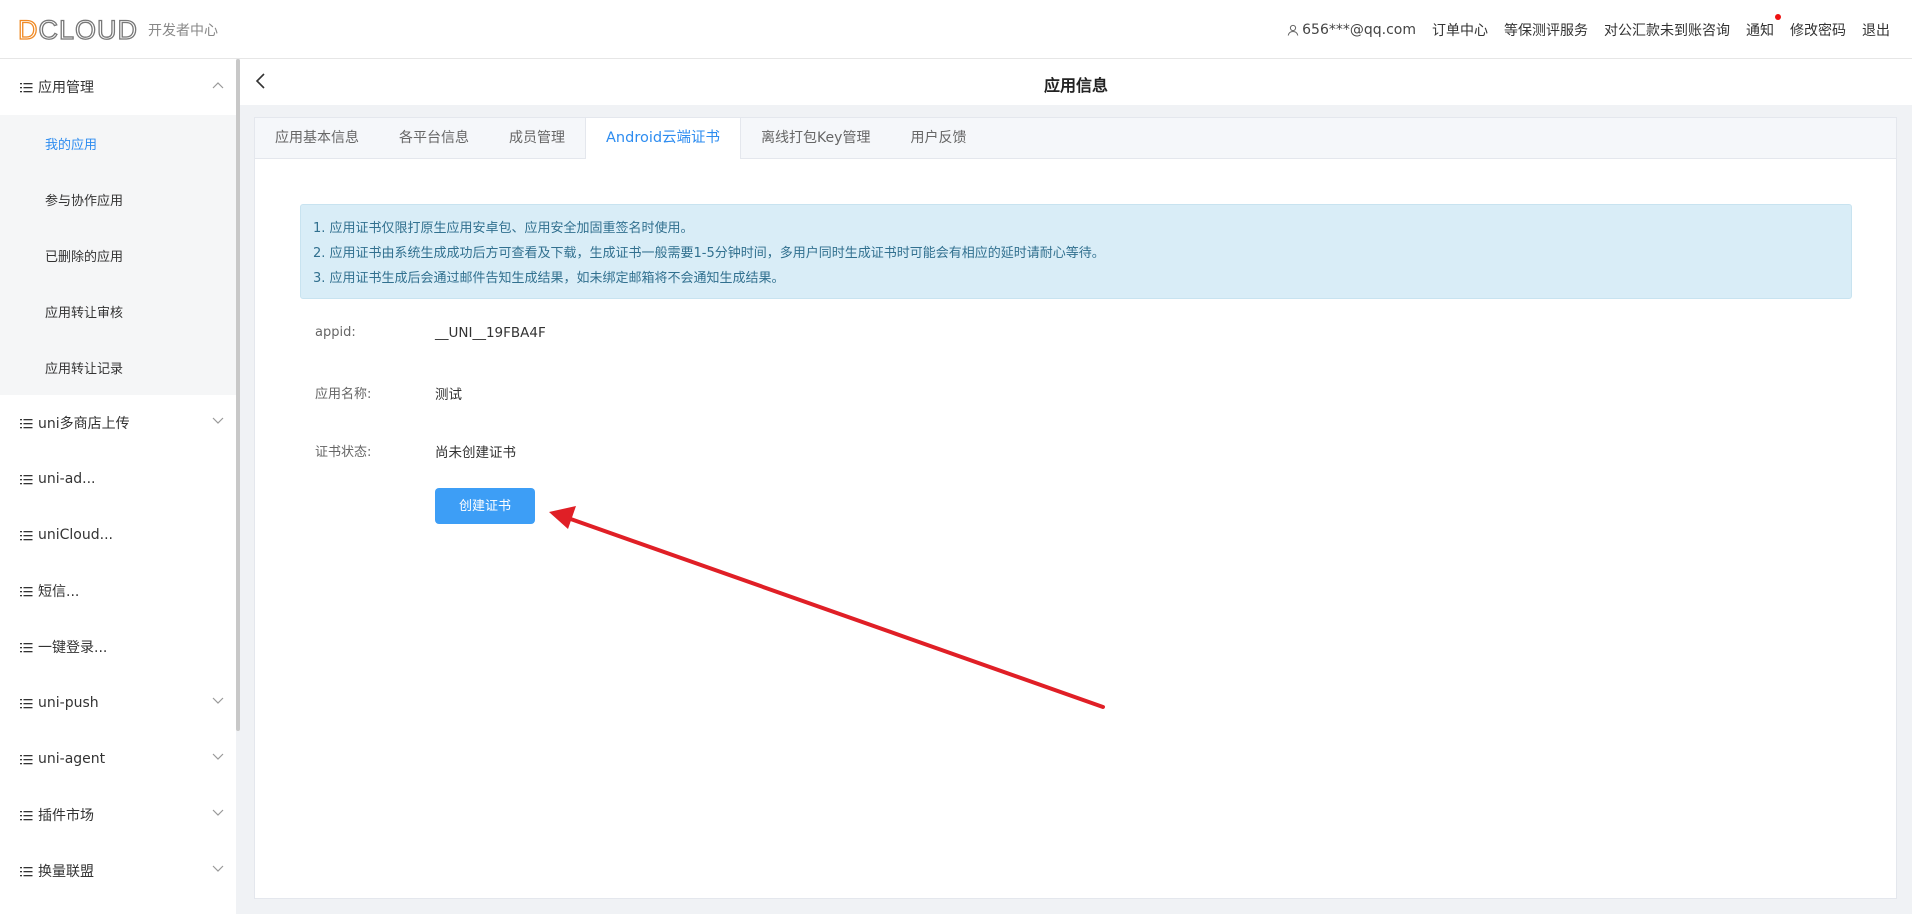 The height and width of the screenshot is (914, 1912). I want to click on logo-mark: DCLOUD, so click(78, 30).